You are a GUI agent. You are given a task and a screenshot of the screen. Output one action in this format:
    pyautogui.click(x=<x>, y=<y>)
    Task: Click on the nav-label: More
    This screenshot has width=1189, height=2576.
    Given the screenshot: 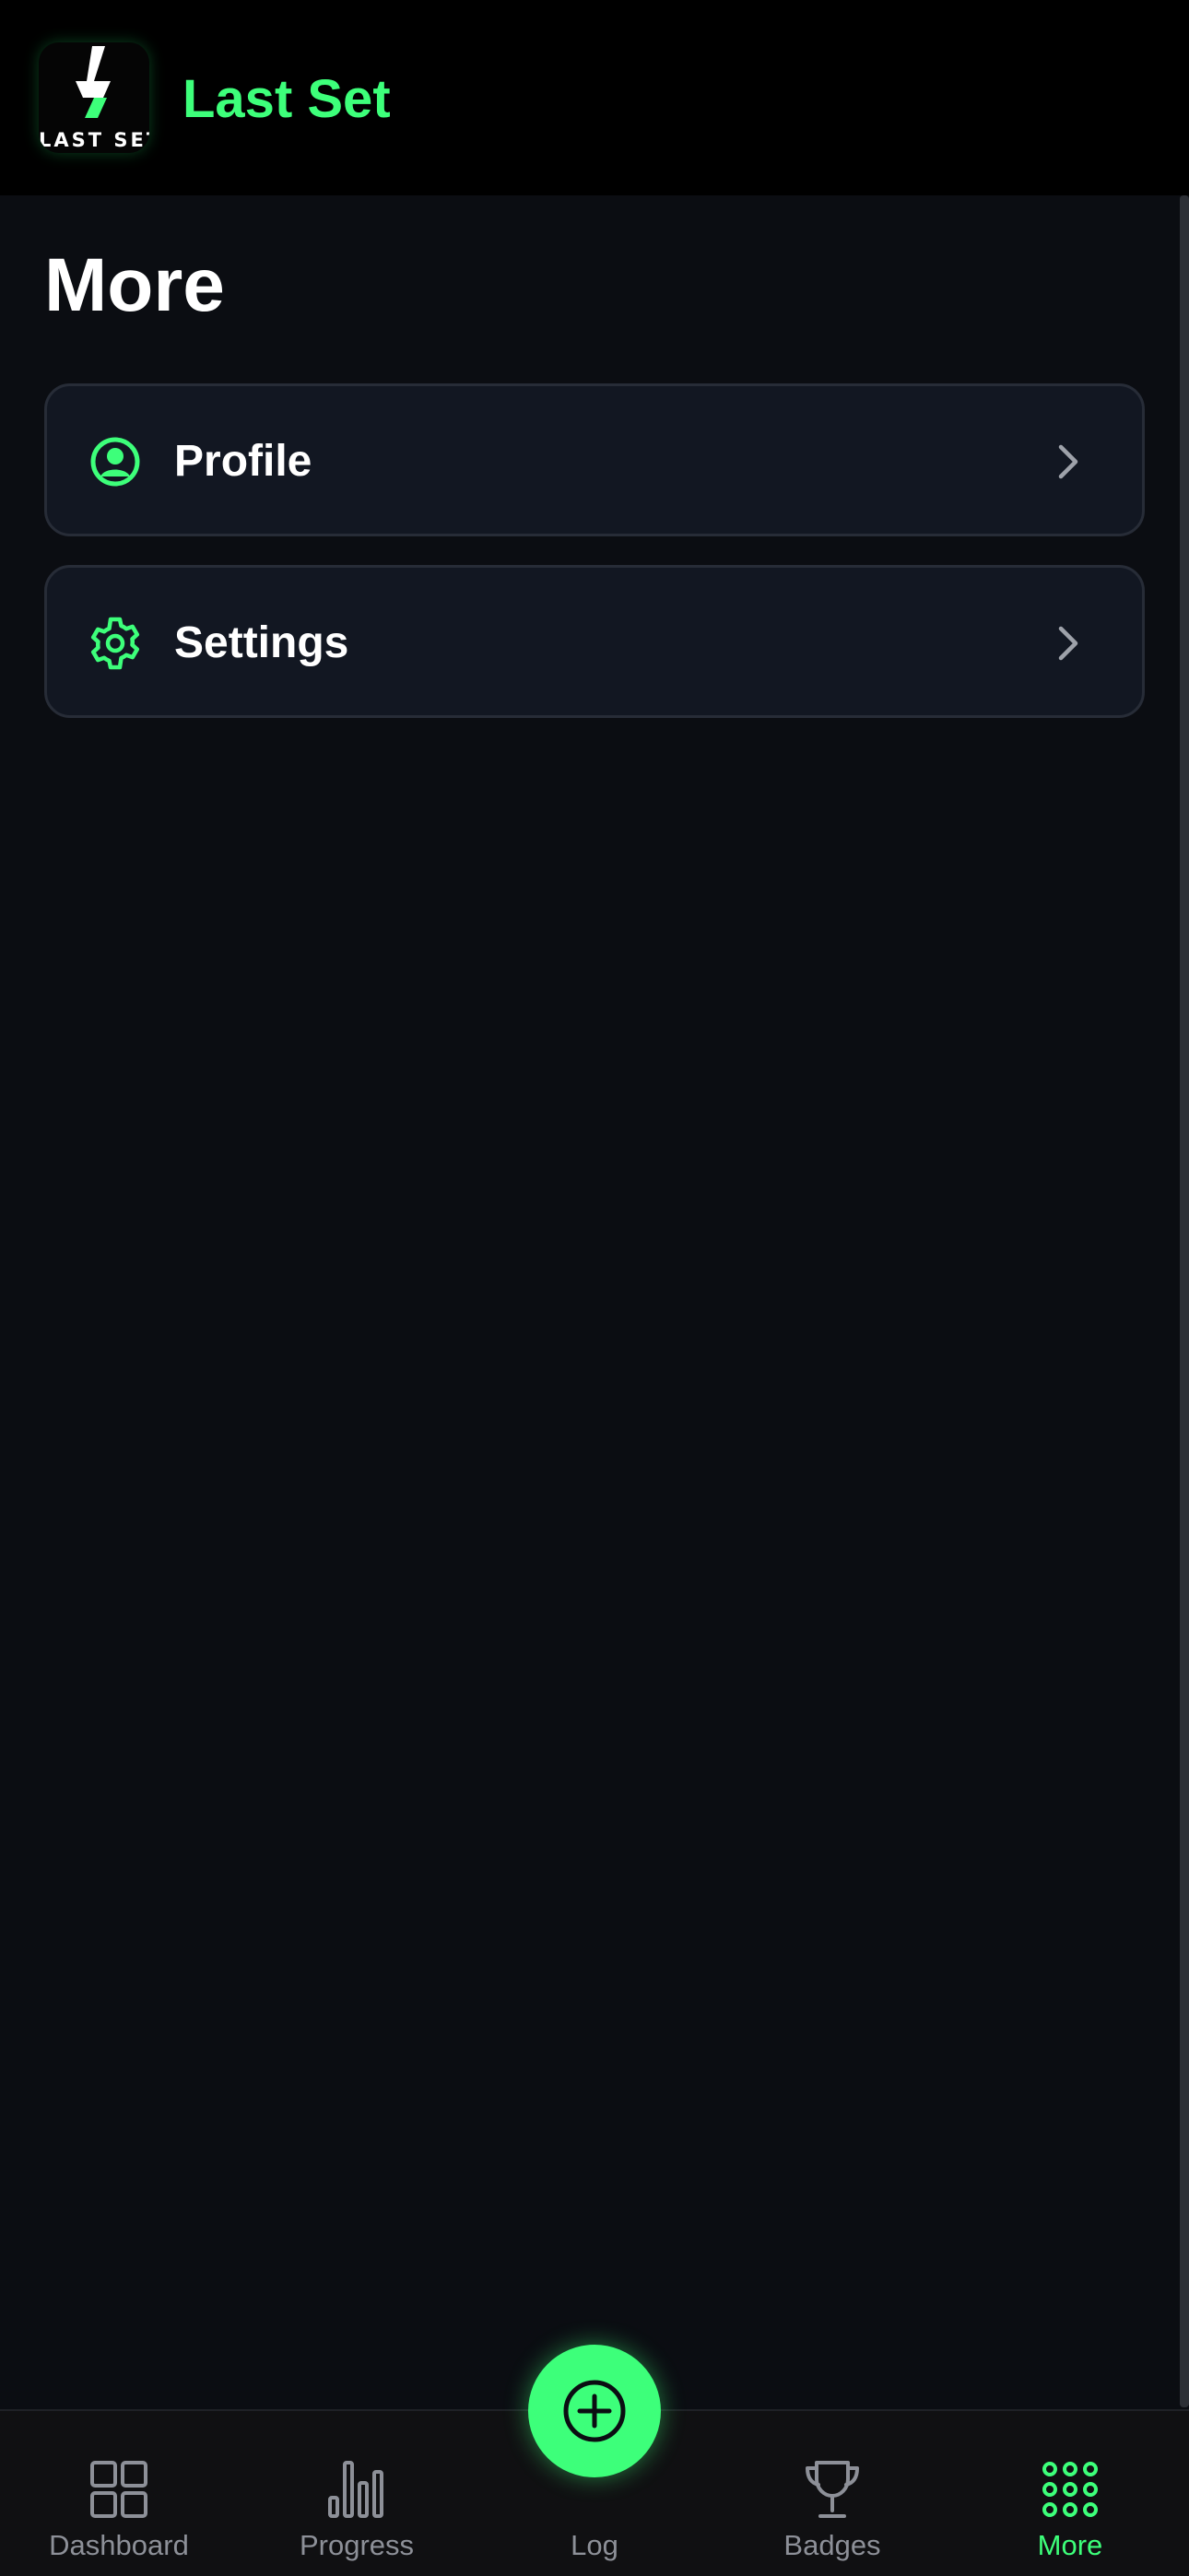 What is the action you would take?
    pyautogui.click(x=1070, y=2545)
    